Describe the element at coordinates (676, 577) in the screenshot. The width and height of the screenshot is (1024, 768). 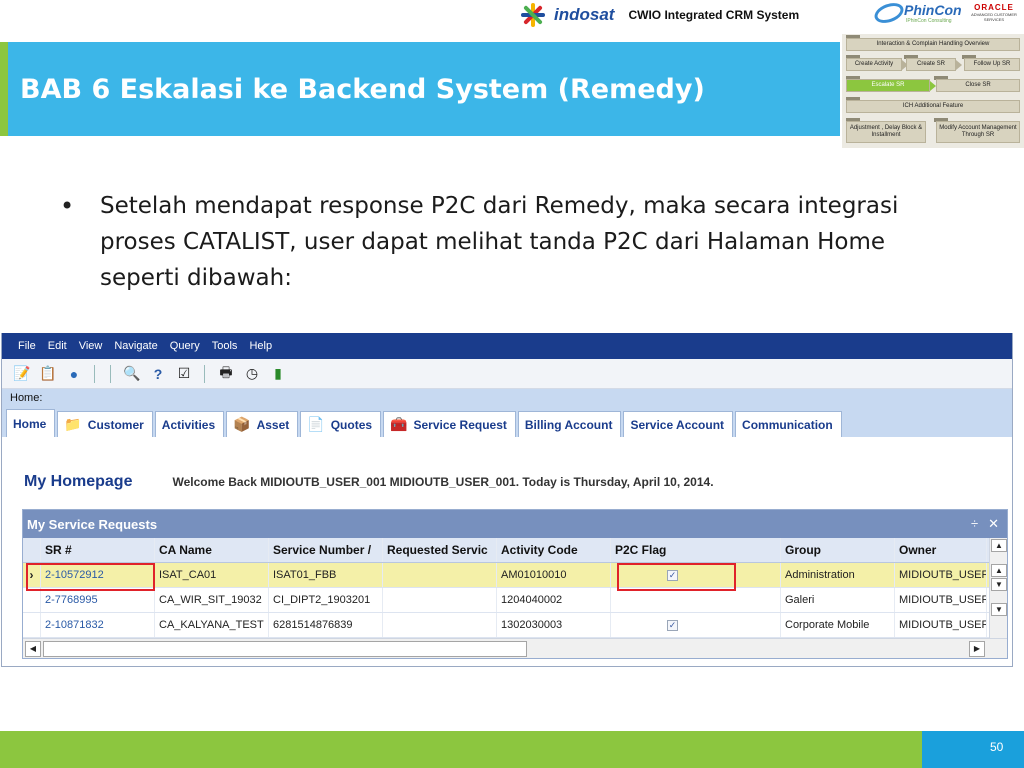
I see `highlight-p2c-flag` at that location.